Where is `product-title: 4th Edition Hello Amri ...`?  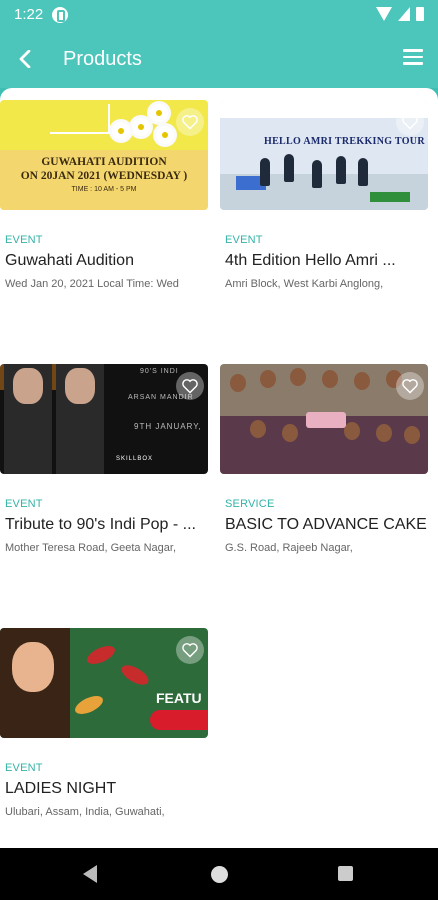 product-title: 4th Edition Hello Amri ... is located at coordinates (310, 260).